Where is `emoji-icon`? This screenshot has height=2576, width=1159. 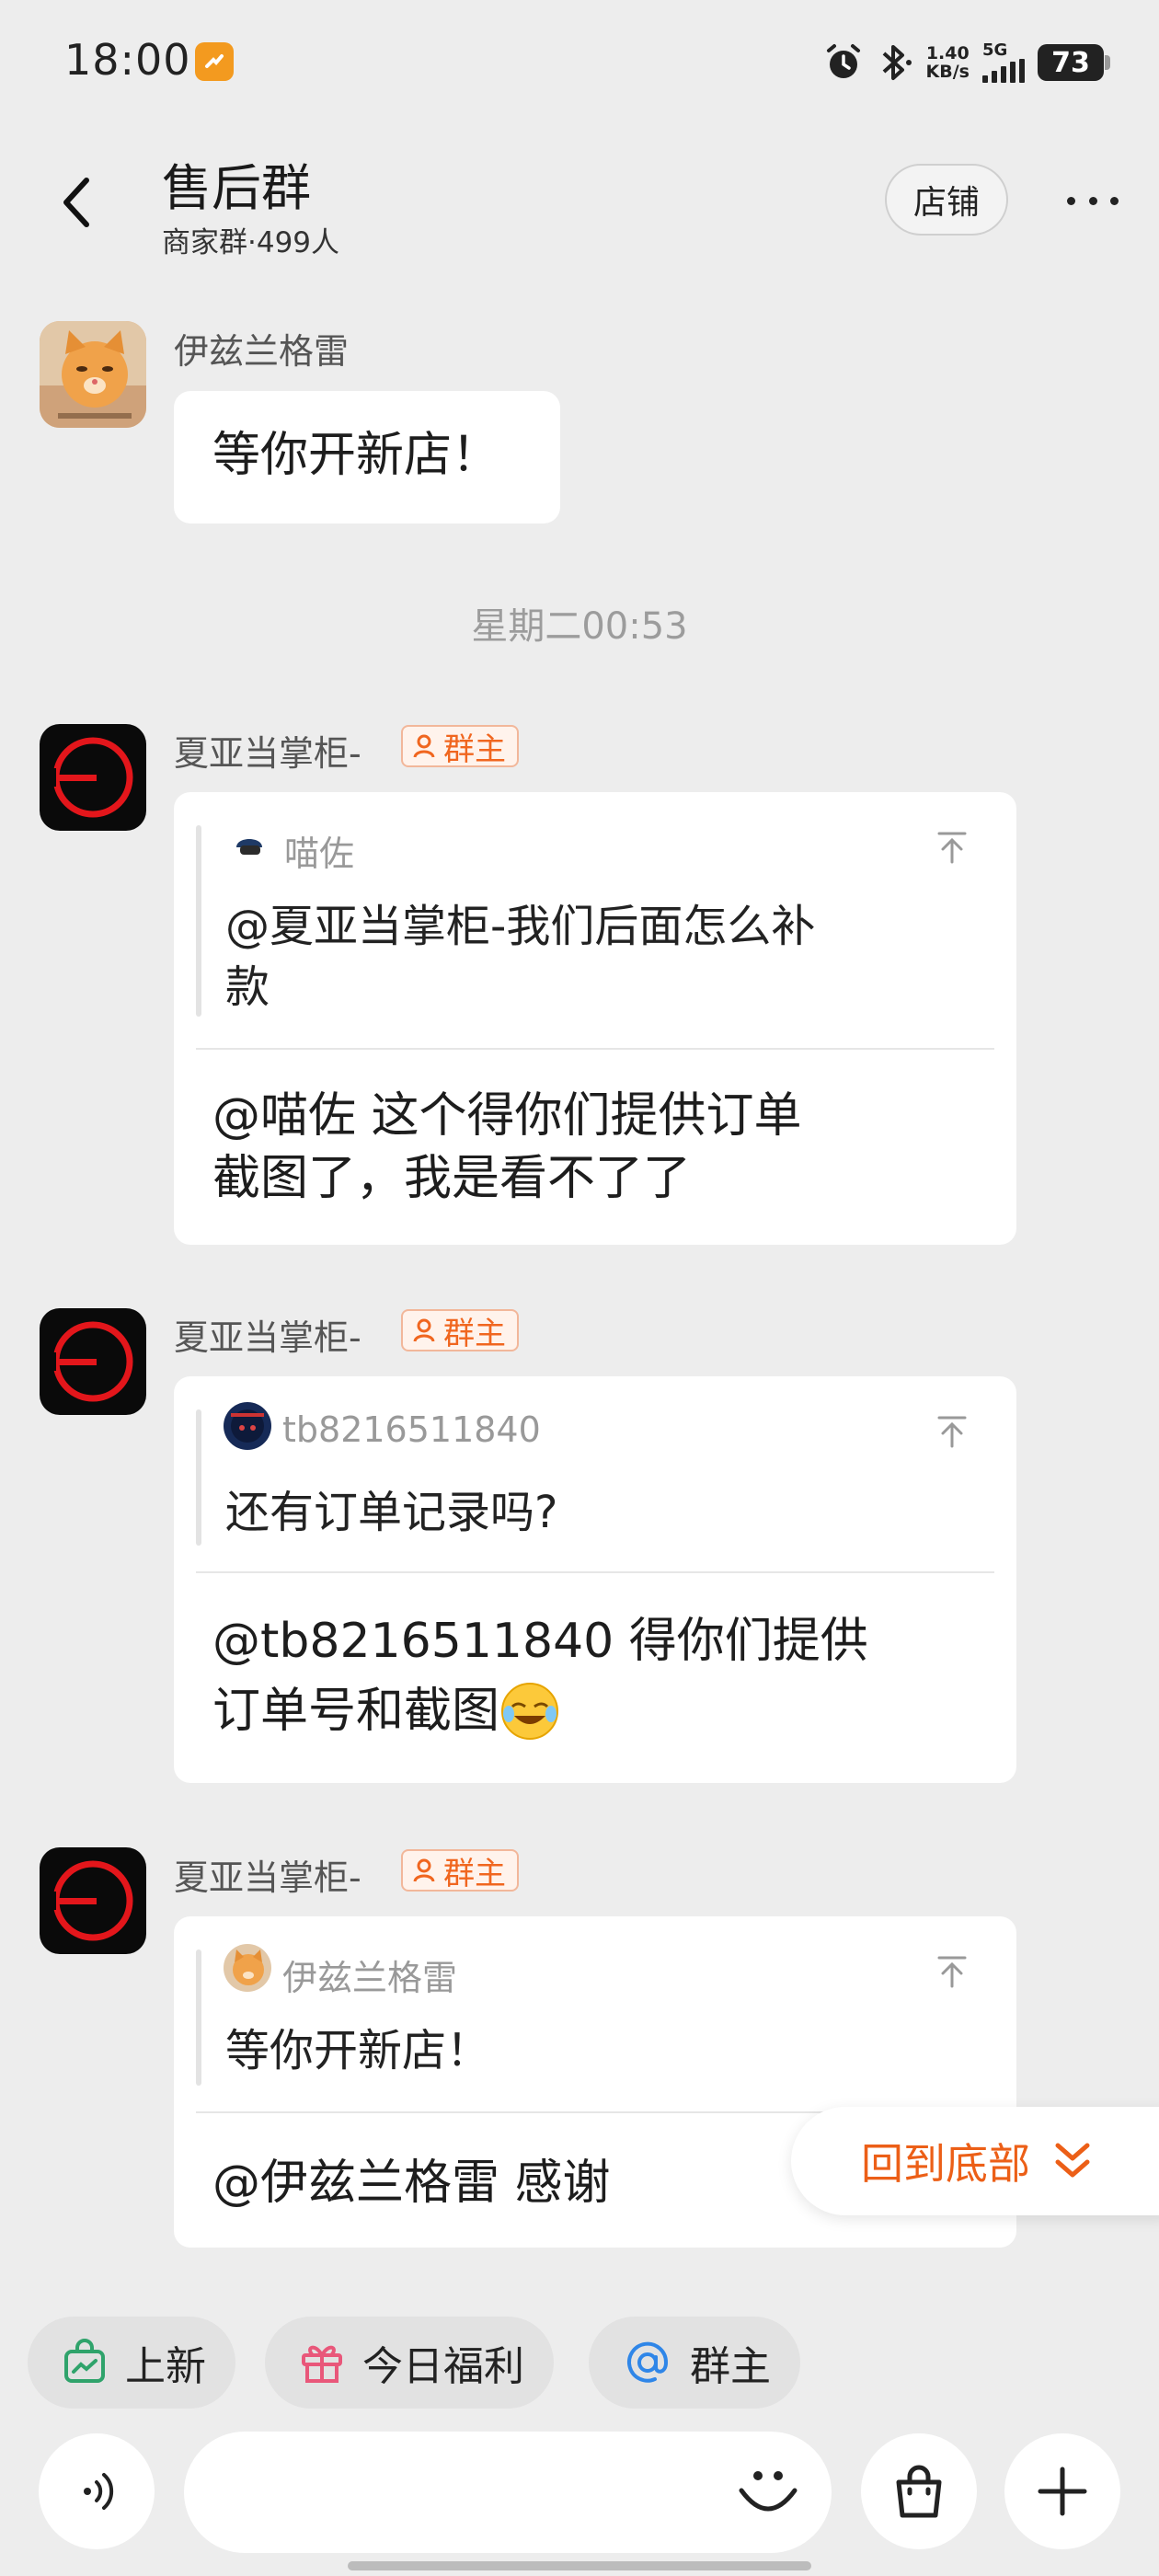
emoji-icon is located at coordinates (768, 2492).